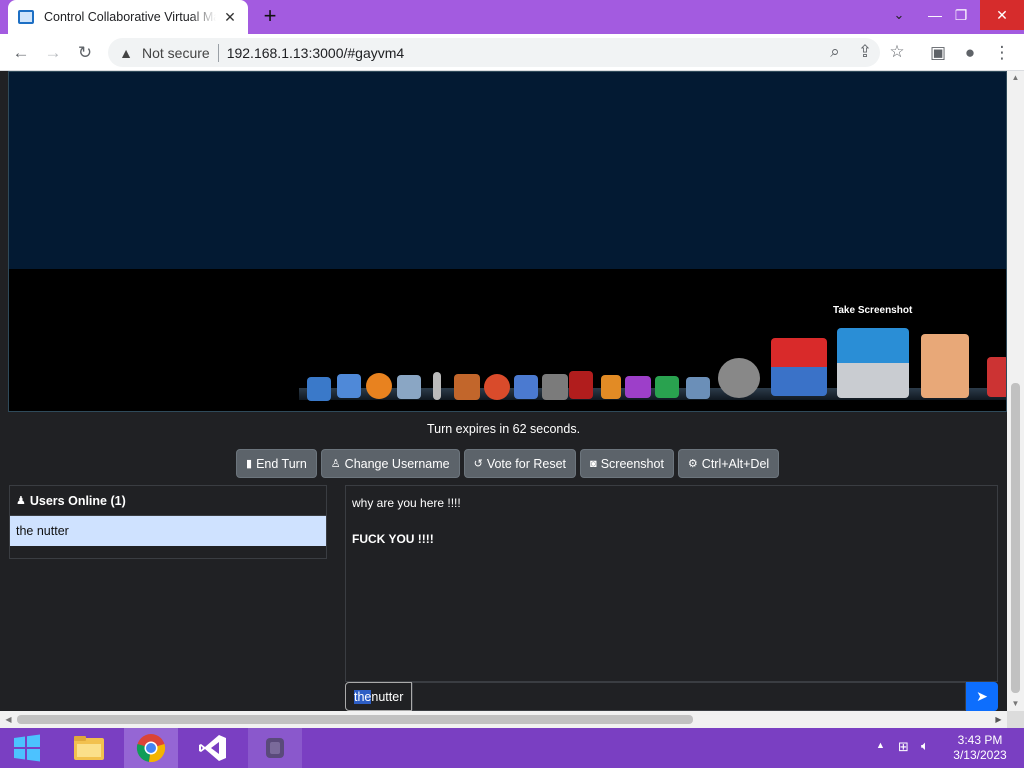  I want to click on close-window-button: ✕, so click(1002, 15).